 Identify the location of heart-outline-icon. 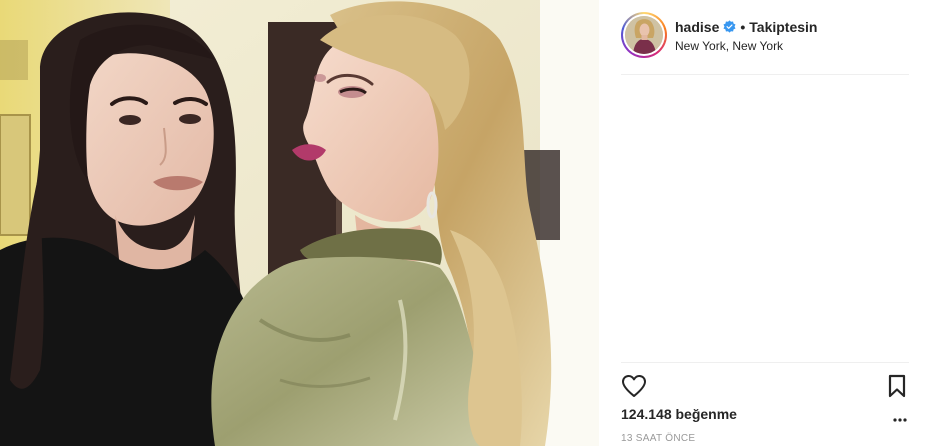
(634, 386).